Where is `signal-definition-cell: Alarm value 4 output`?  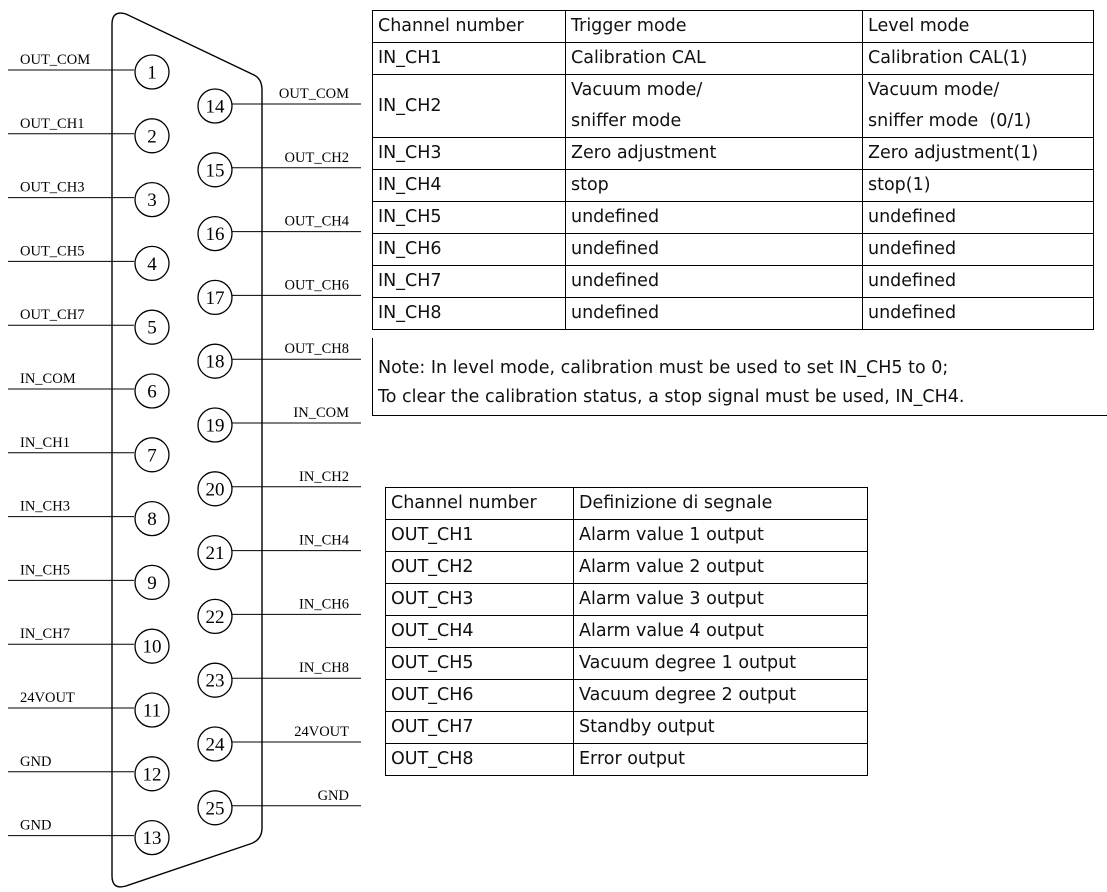 signal-definition-cell: Alarm value 4 output is located at coordinates (720, 631).